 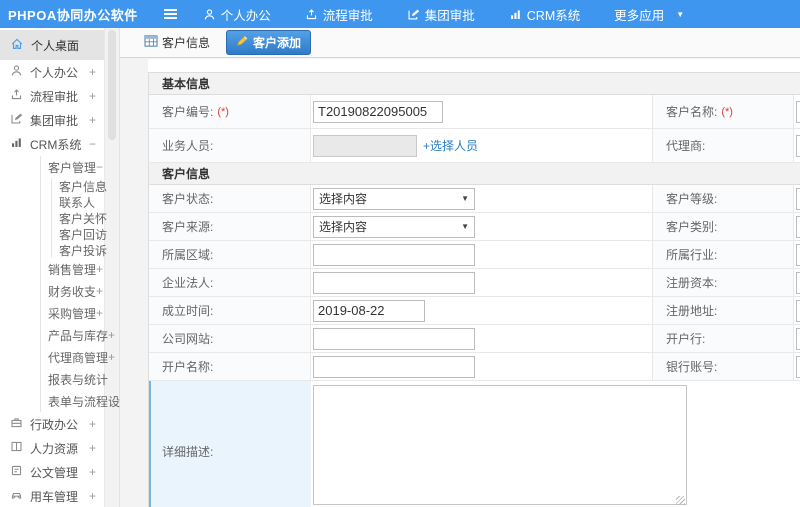 What do you see at coordinates (79, 186) in the screenshot?
I see `sidebar-item-customer-info: 客户信息` at bounding box center [79, 186].